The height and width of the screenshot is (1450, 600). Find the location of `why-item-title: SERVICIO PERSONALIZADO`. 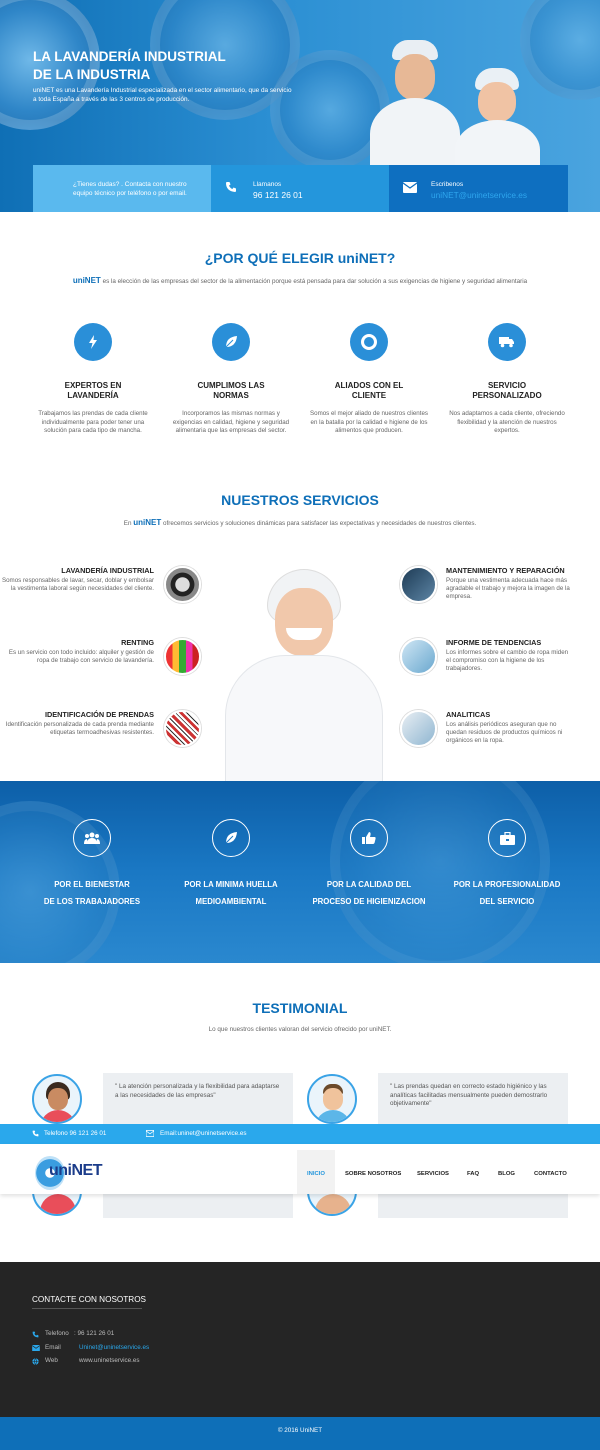

why-item-title: SERVICIO PERSONALIZADO is located at coordinates (507, 390).